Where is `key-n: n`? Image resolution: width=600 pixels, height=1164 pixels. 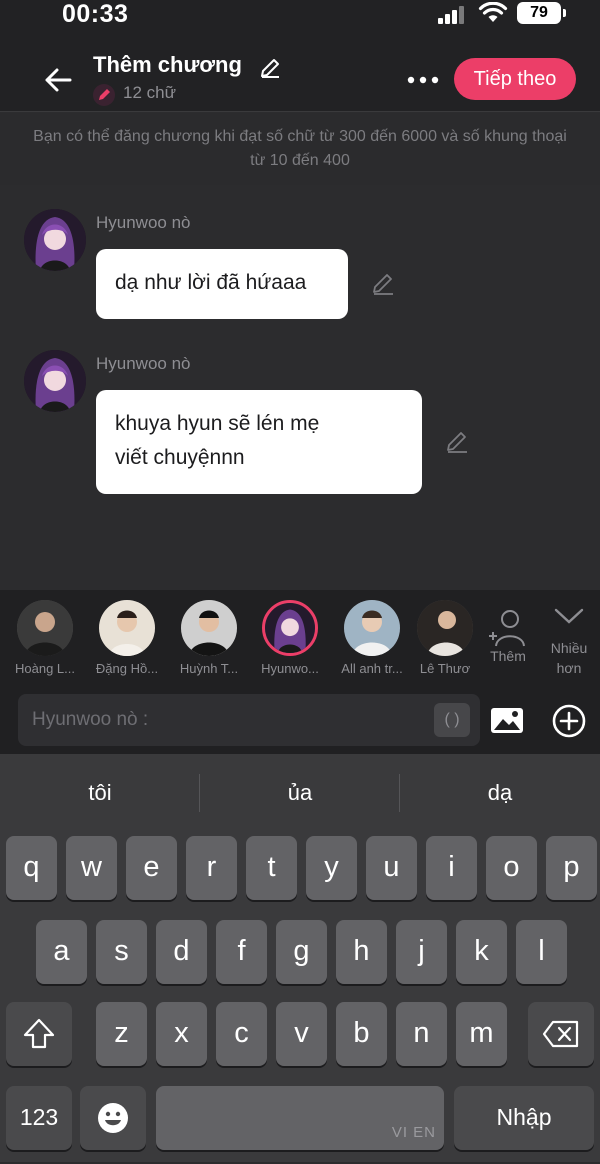 key-n: n is located at coordinates (421, 1034).